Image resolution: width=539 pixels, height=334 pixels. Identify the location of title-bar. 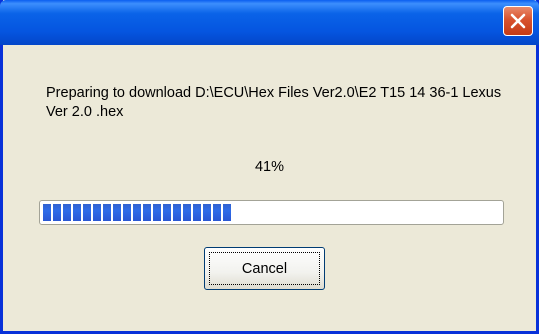
(269, 22).